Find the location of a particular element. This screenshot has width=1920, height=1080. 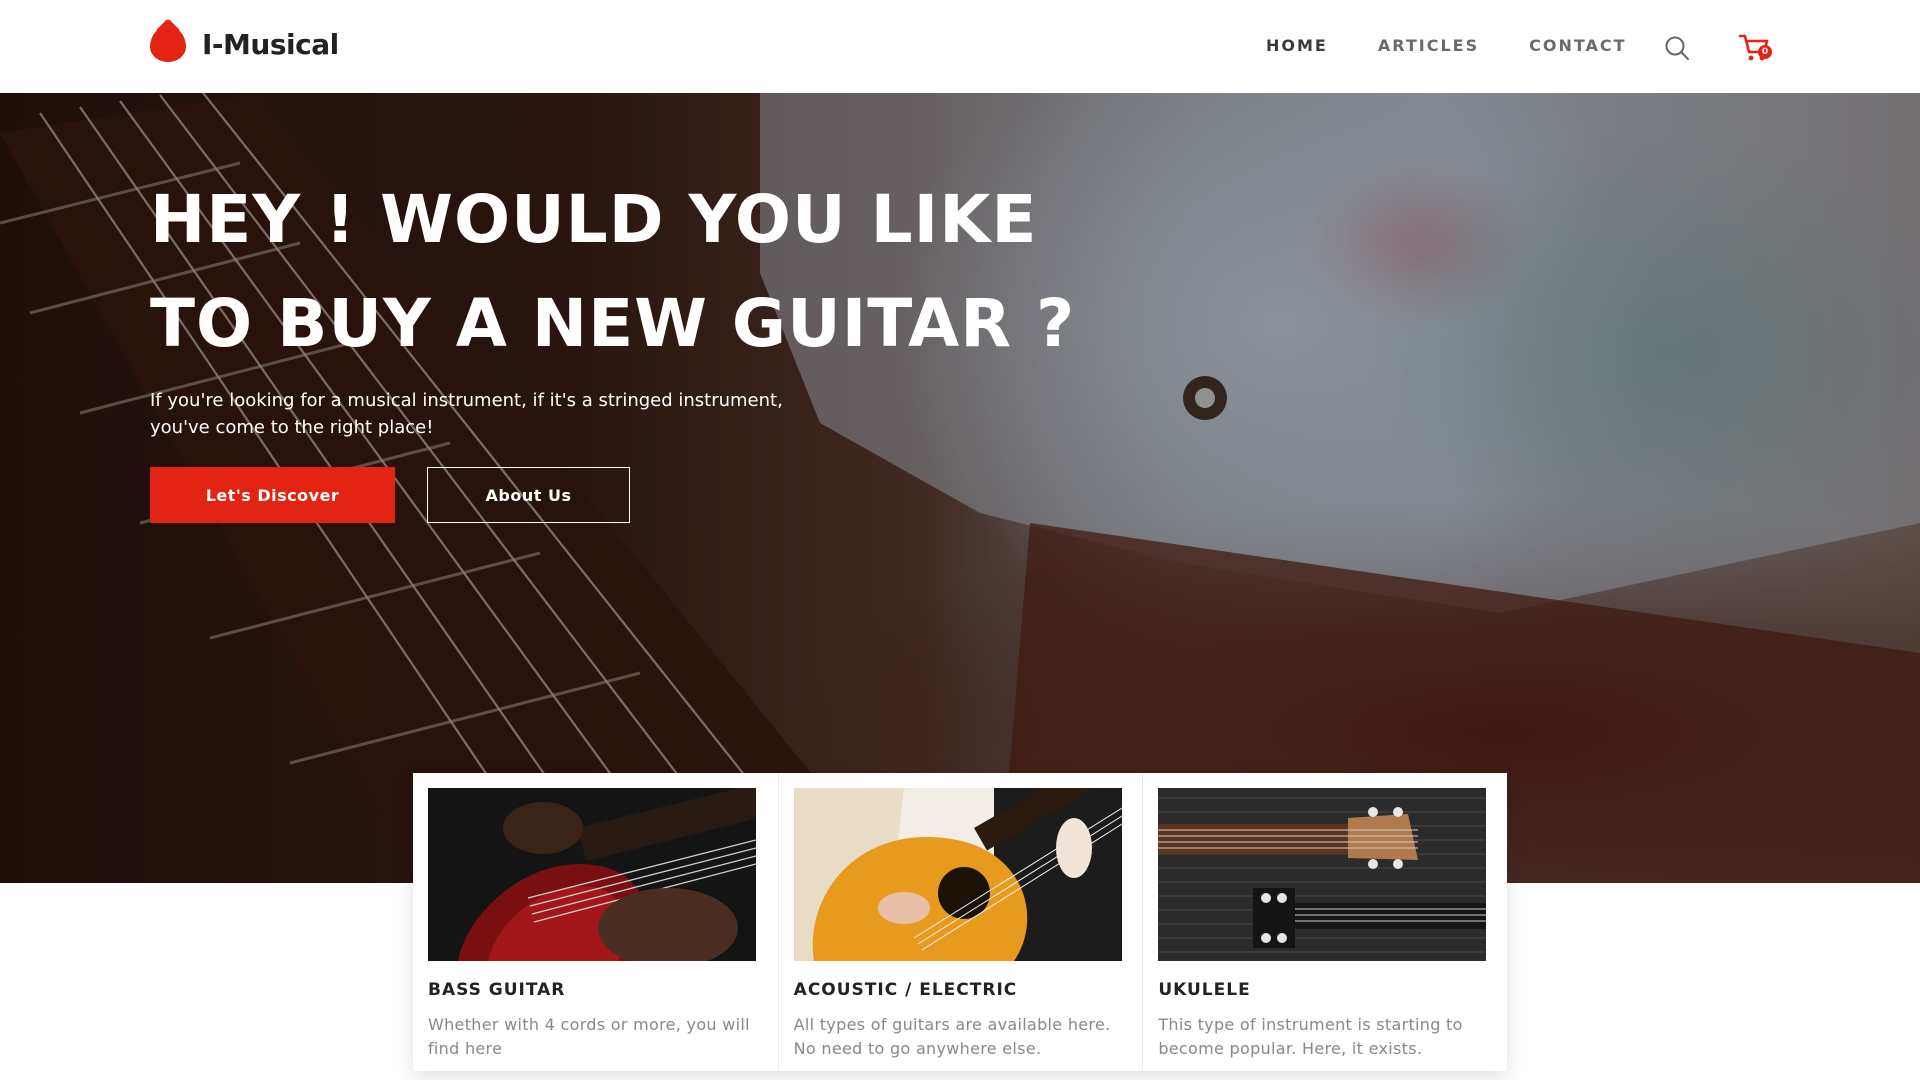

card-title: ACOUSTIC / ELECTRIC is located at coordinates (905, 990).